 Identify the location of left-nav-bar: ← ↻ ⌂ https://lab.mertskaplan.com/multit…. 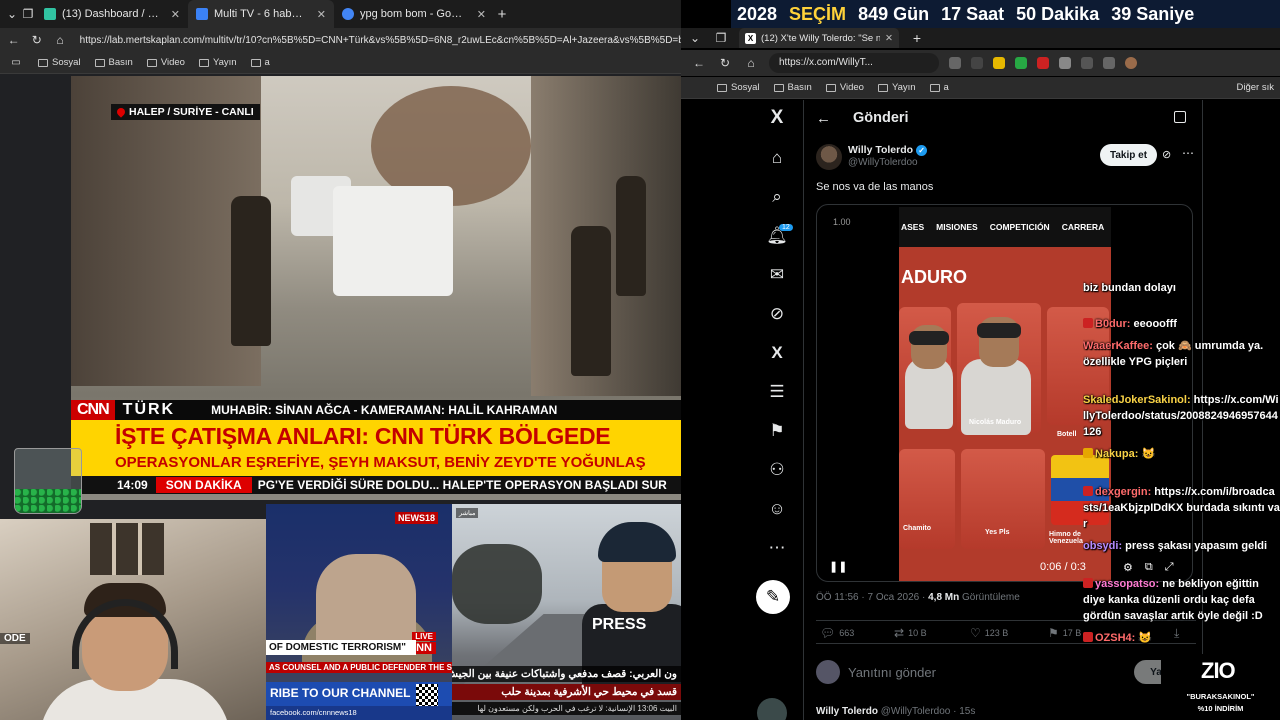
(340, 40).